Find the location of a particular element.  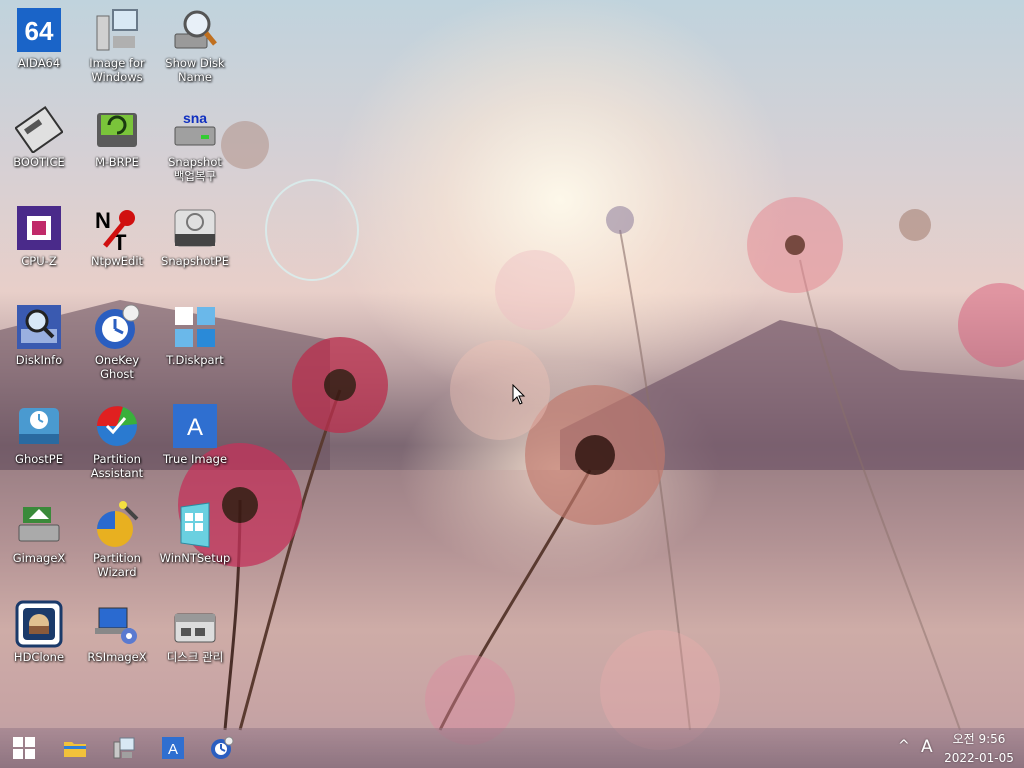

gimagex-icon is located at coordinates (39, 525).